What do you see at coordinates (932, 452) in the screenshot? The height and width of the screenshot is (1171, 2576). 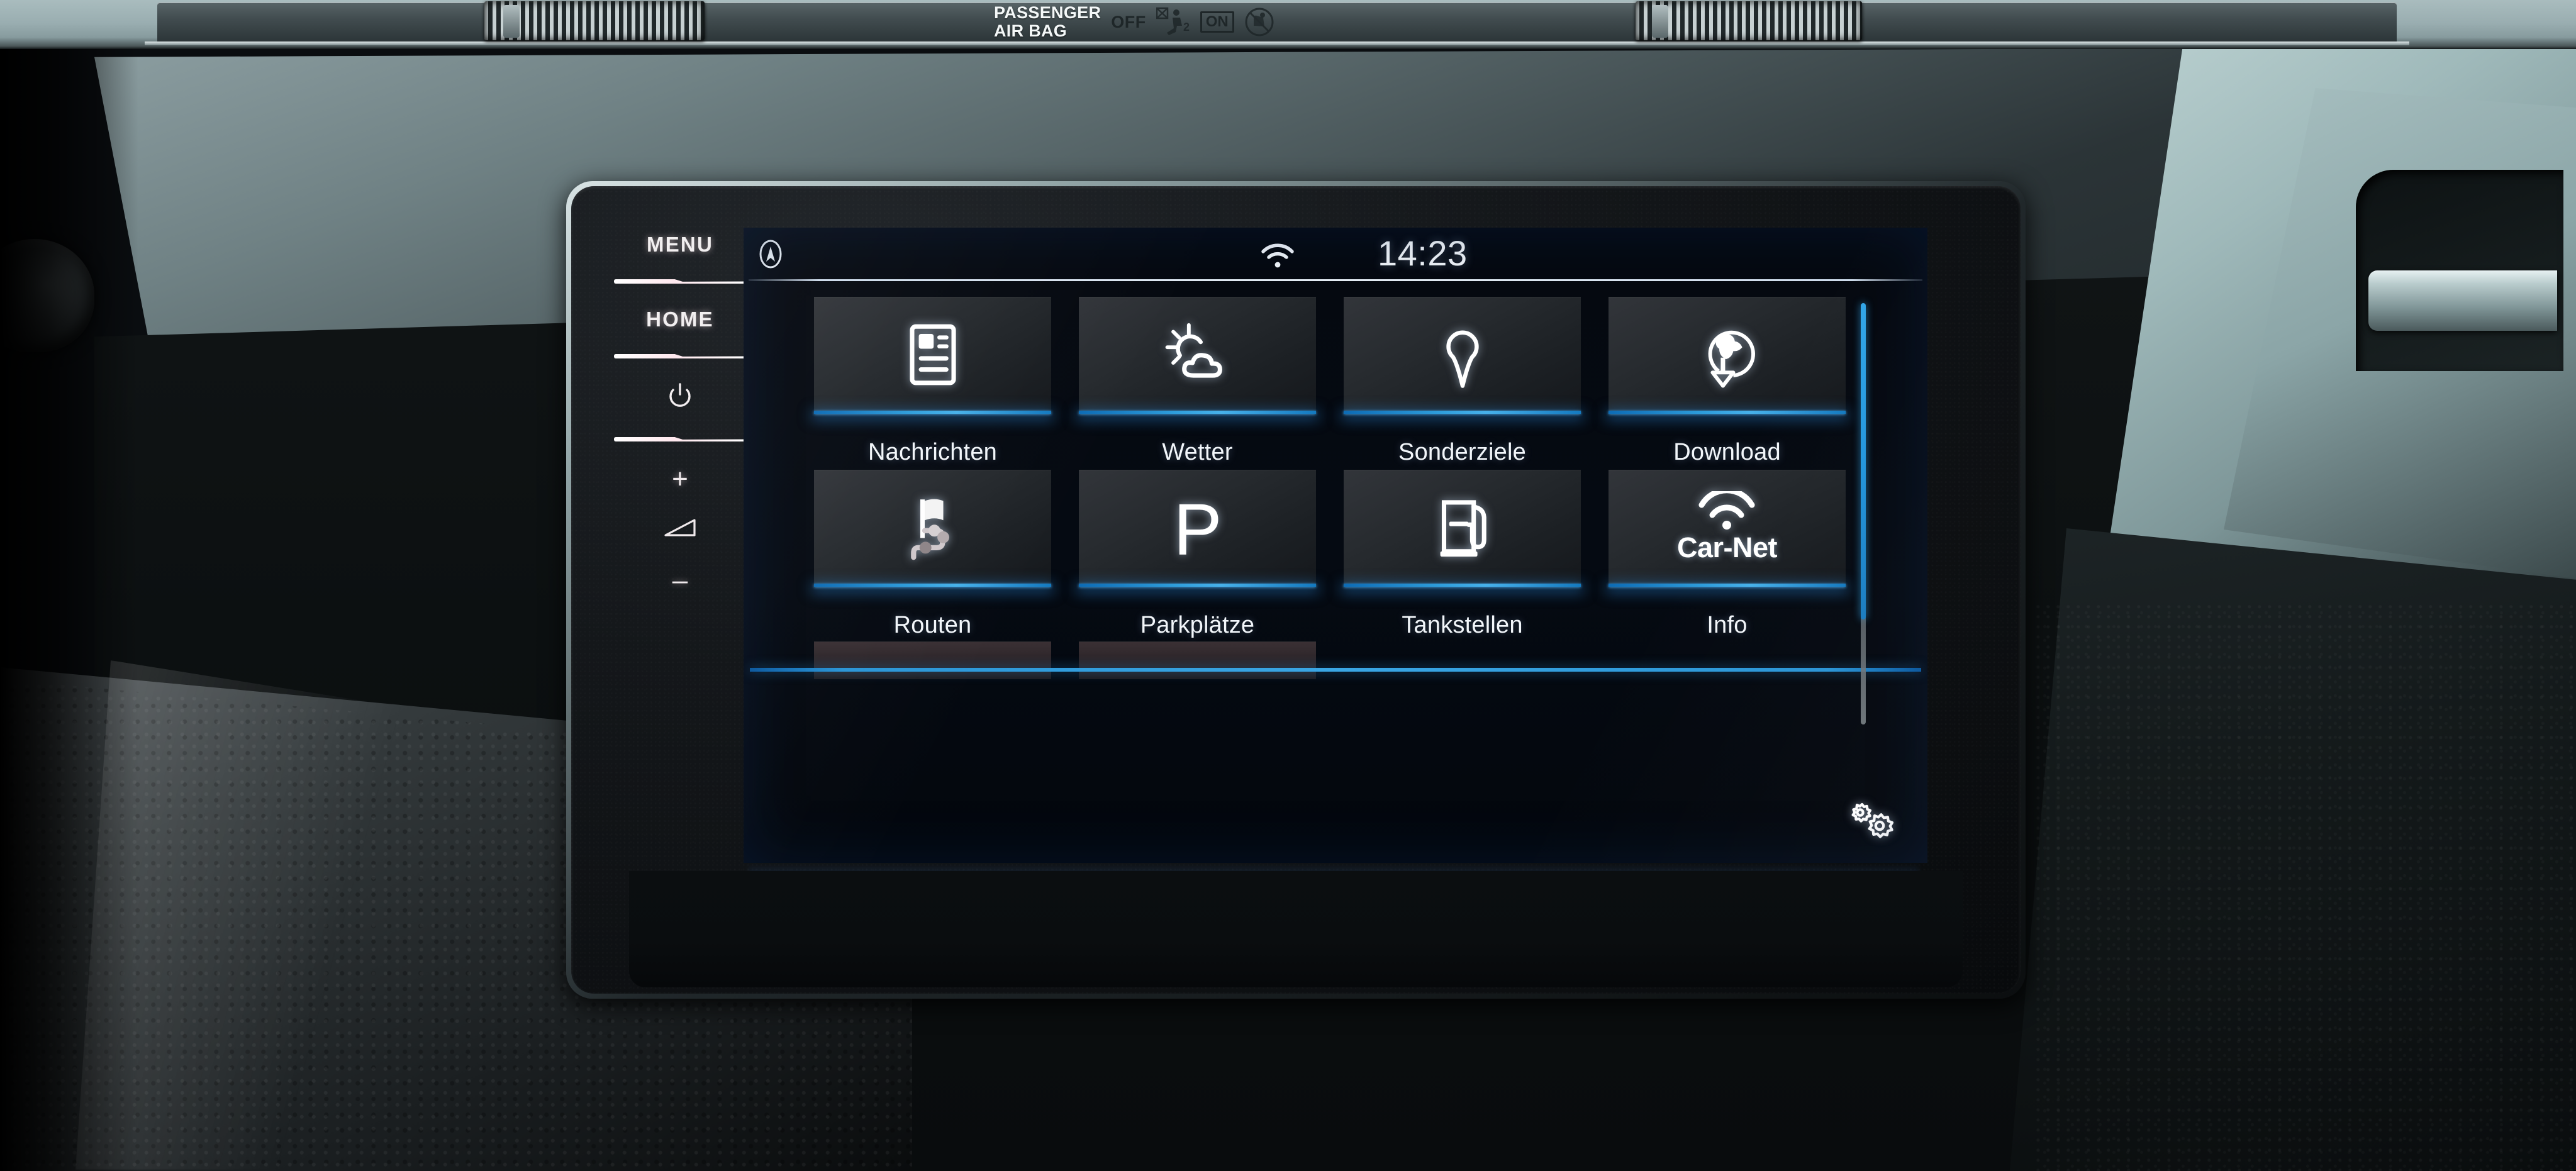 I see `tile-nachrichten-label: Nachrichten` at bounding box center [932, 452].